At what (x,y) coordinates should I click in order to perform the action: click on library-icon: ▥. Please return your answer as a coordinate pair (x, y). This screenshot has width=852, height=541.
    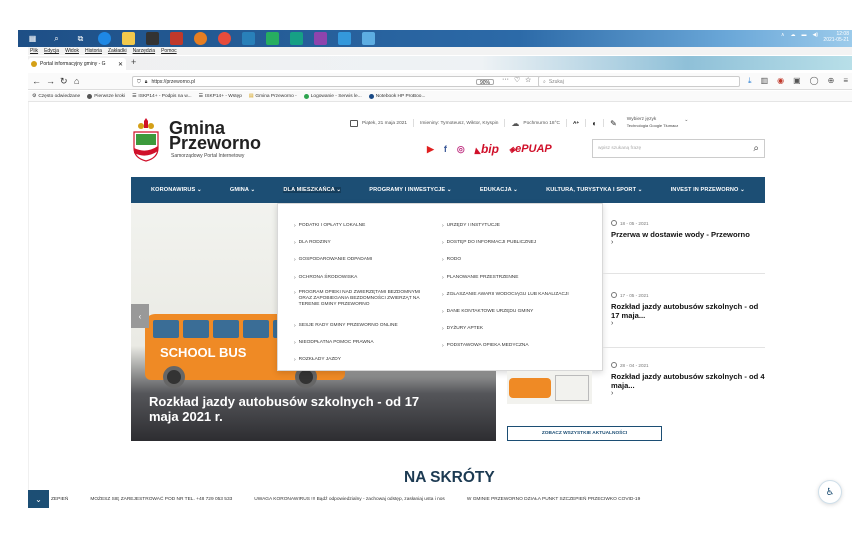
    Looking at the image, I should click on (765, 81).